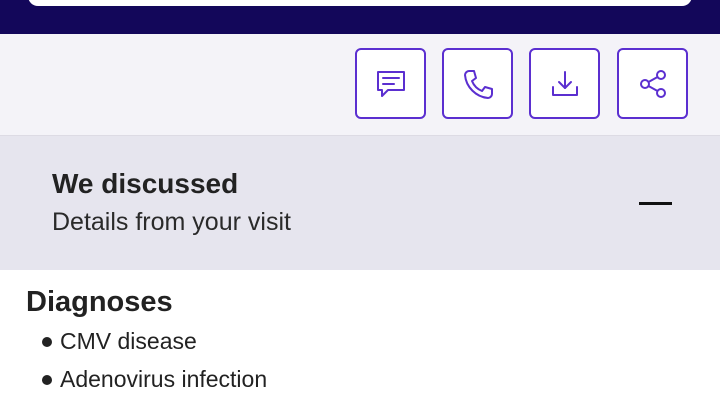 This screenshot has width=720, height=405. I want to click on download-icon, so click(564, 83).